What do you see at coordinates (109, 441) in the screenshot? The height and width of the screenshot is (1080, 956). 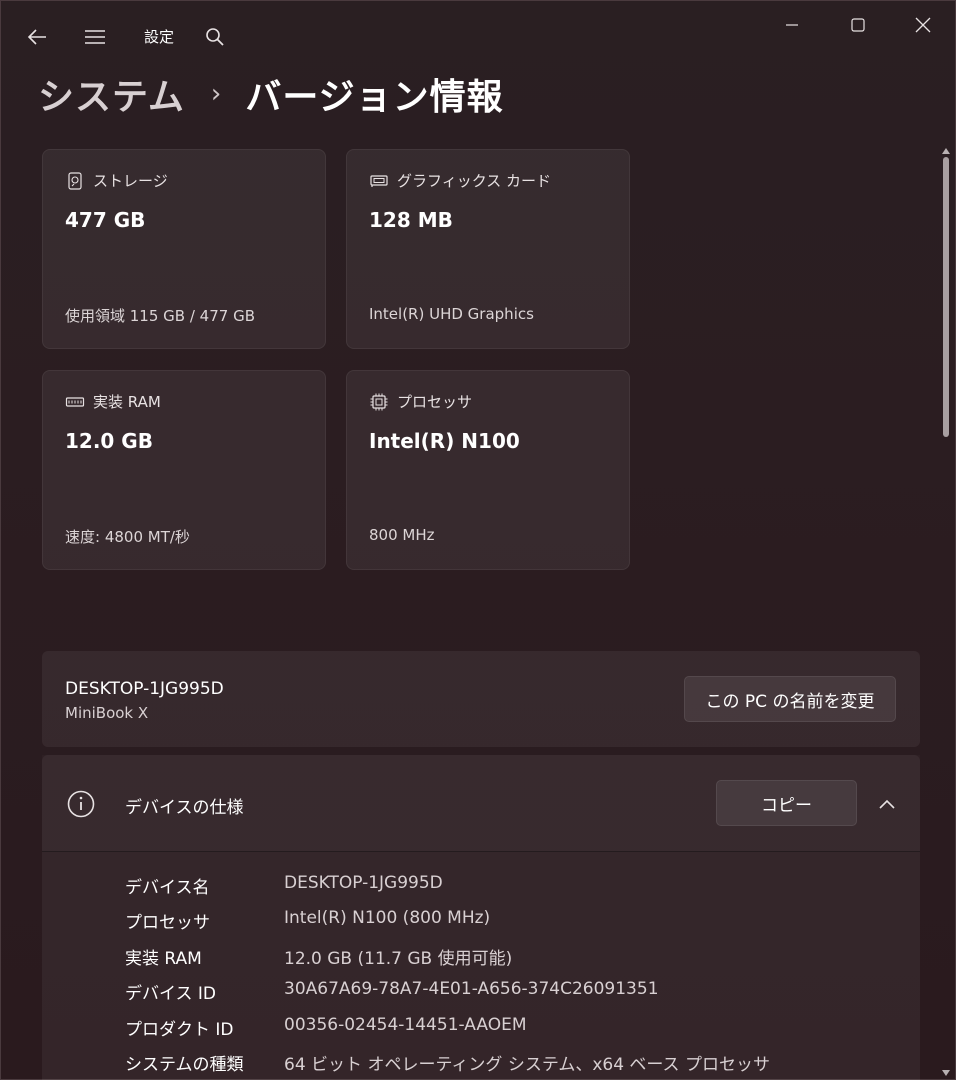 I see `card-value: 12.0 GB` at bounding box center [109, 441].